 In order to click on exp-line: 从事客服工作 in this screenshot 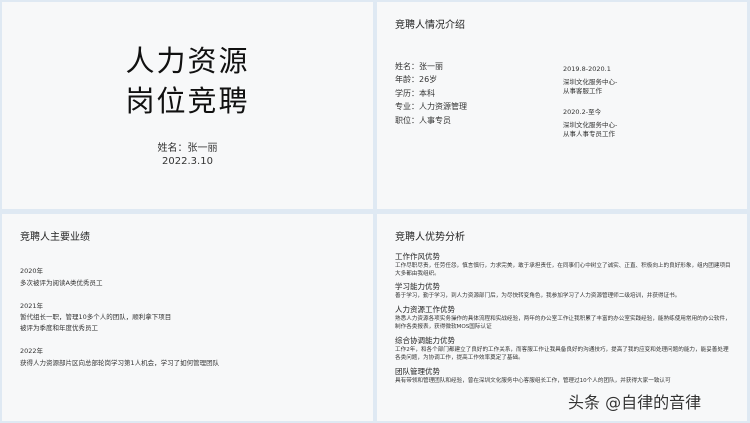, I will do `click(582, 91)`.